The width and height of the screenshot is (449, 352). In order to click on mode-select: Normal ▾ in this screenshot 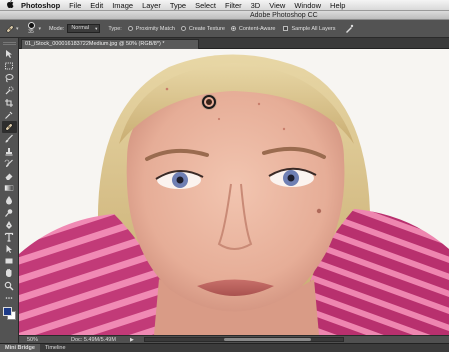, I will do `click(84, 28)`.